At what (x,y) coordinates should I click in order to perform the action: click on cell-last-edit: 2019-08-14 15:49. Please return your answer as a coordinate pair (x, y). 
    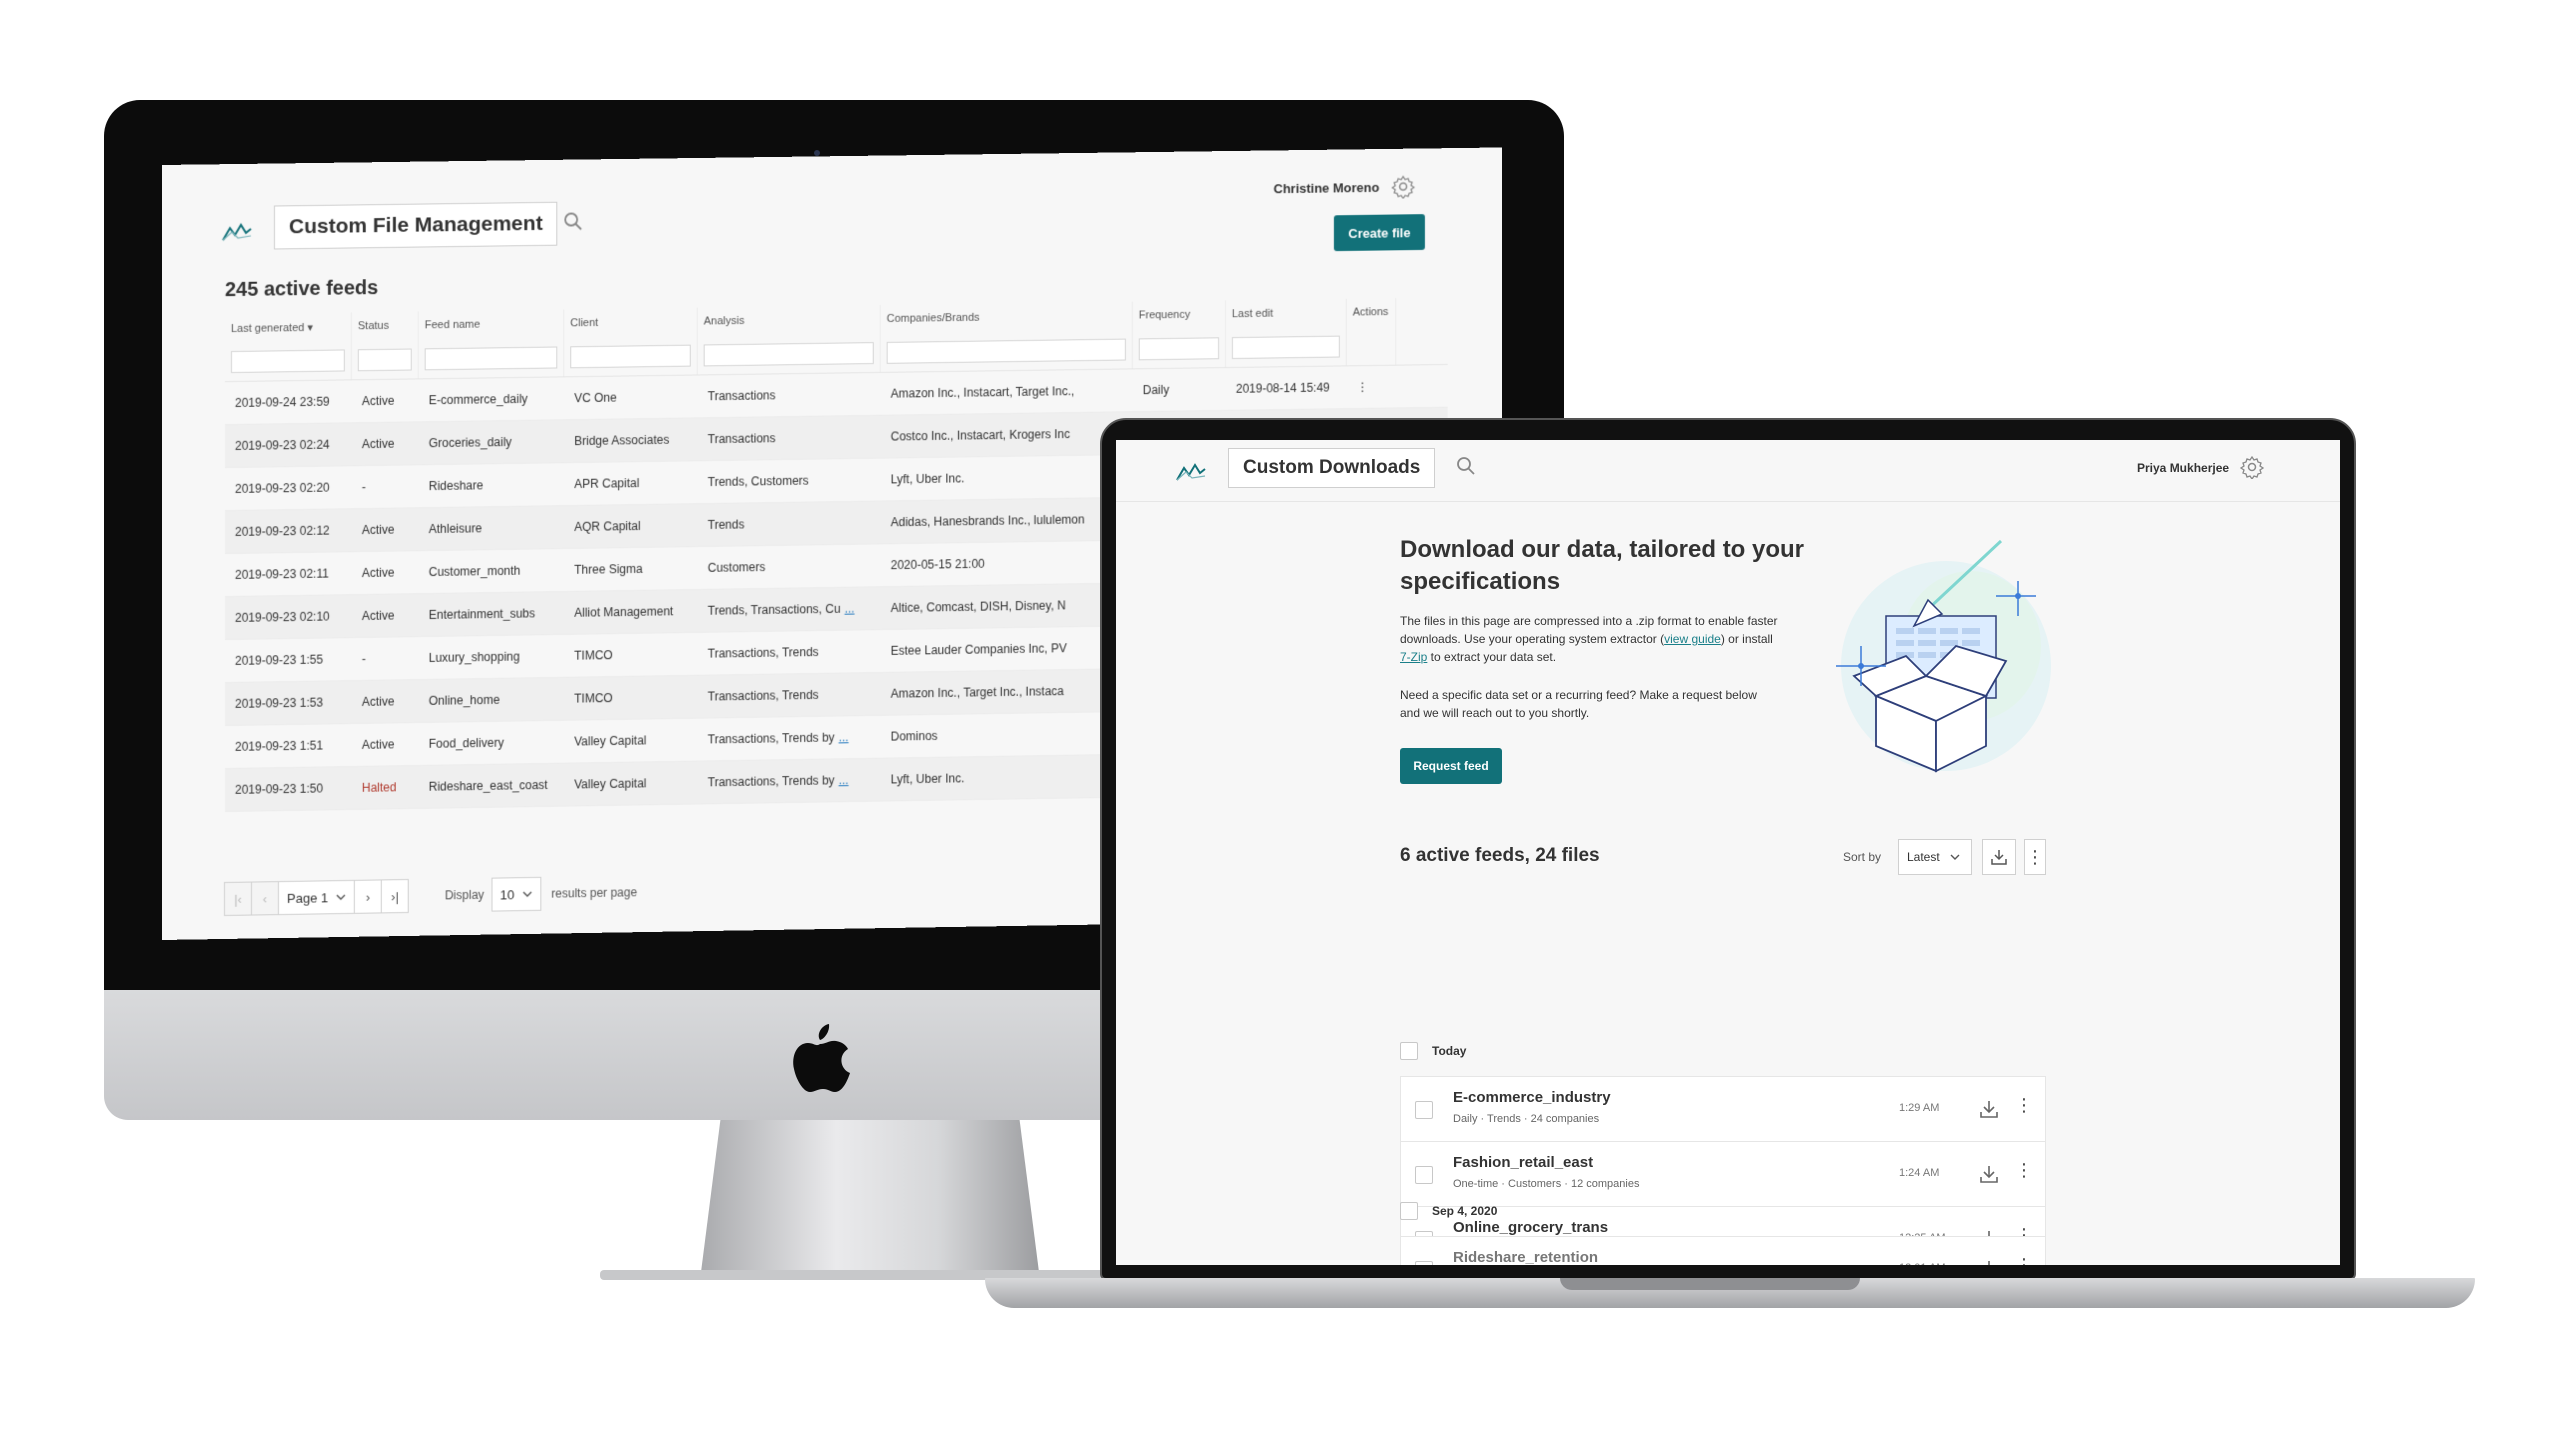
    Looking at the image, I should click on (1286, 388).